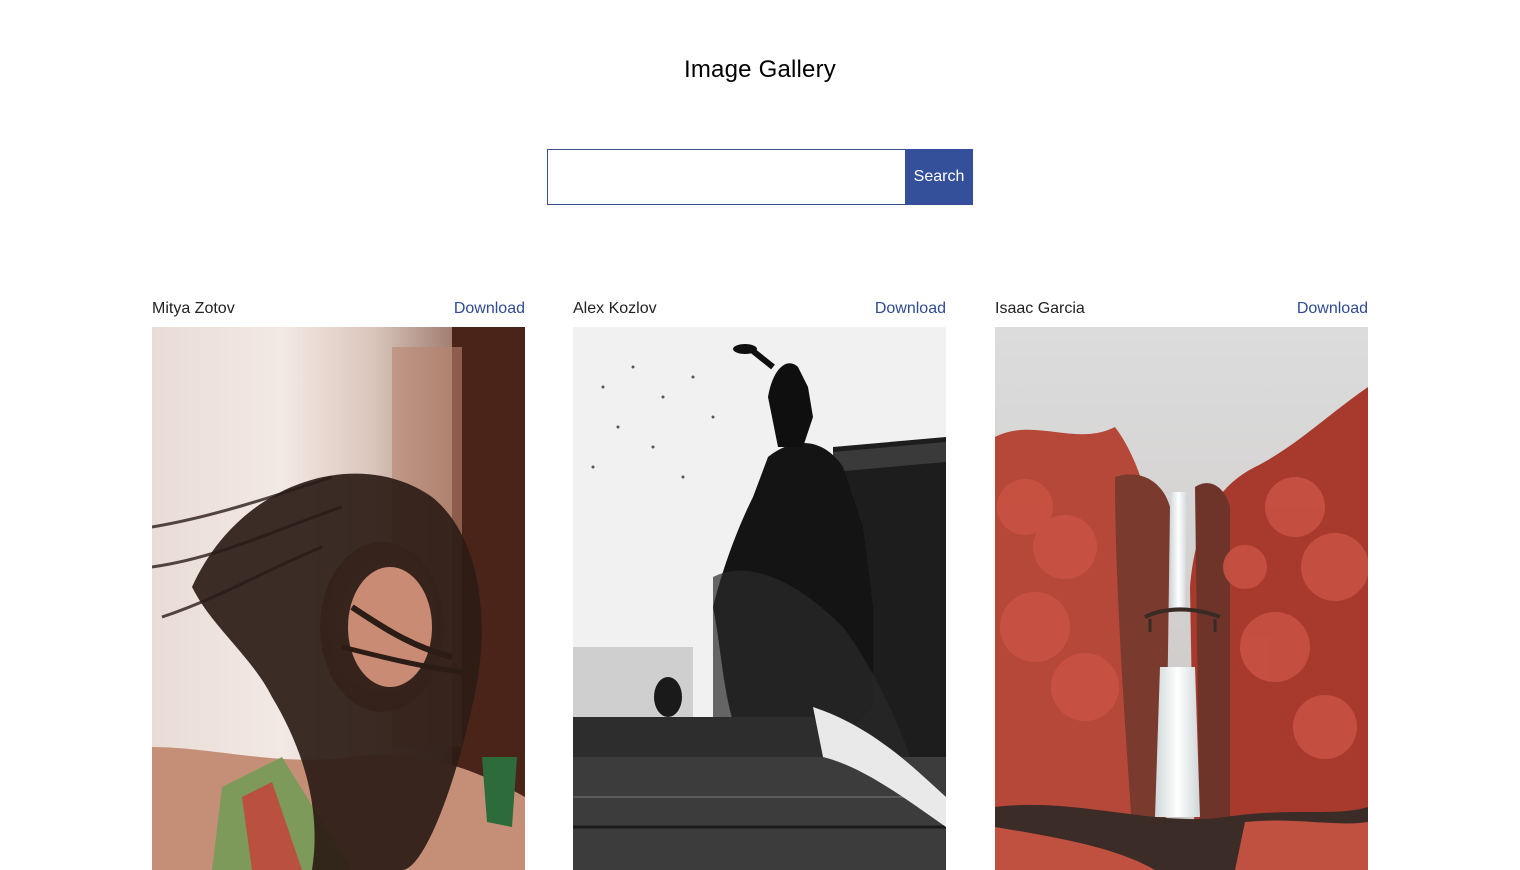  What do you see at coordinates (193, 308) in the screenshot?
I see `author-name: Mitya Zotov` at bounding box center [193, 308].